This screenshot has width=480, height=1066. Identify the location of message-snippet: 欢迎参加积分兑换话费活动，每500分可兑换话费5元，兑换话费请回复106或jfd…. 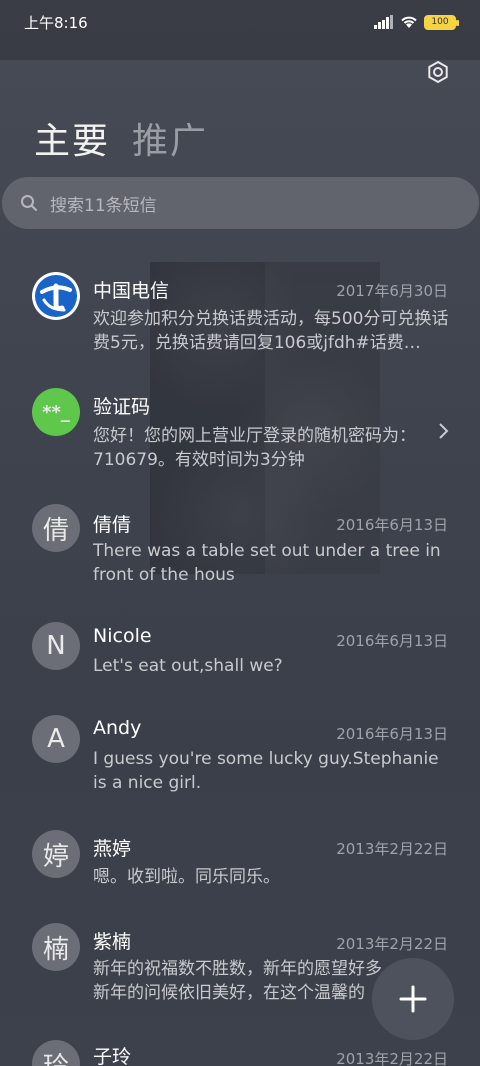
(271, 331).